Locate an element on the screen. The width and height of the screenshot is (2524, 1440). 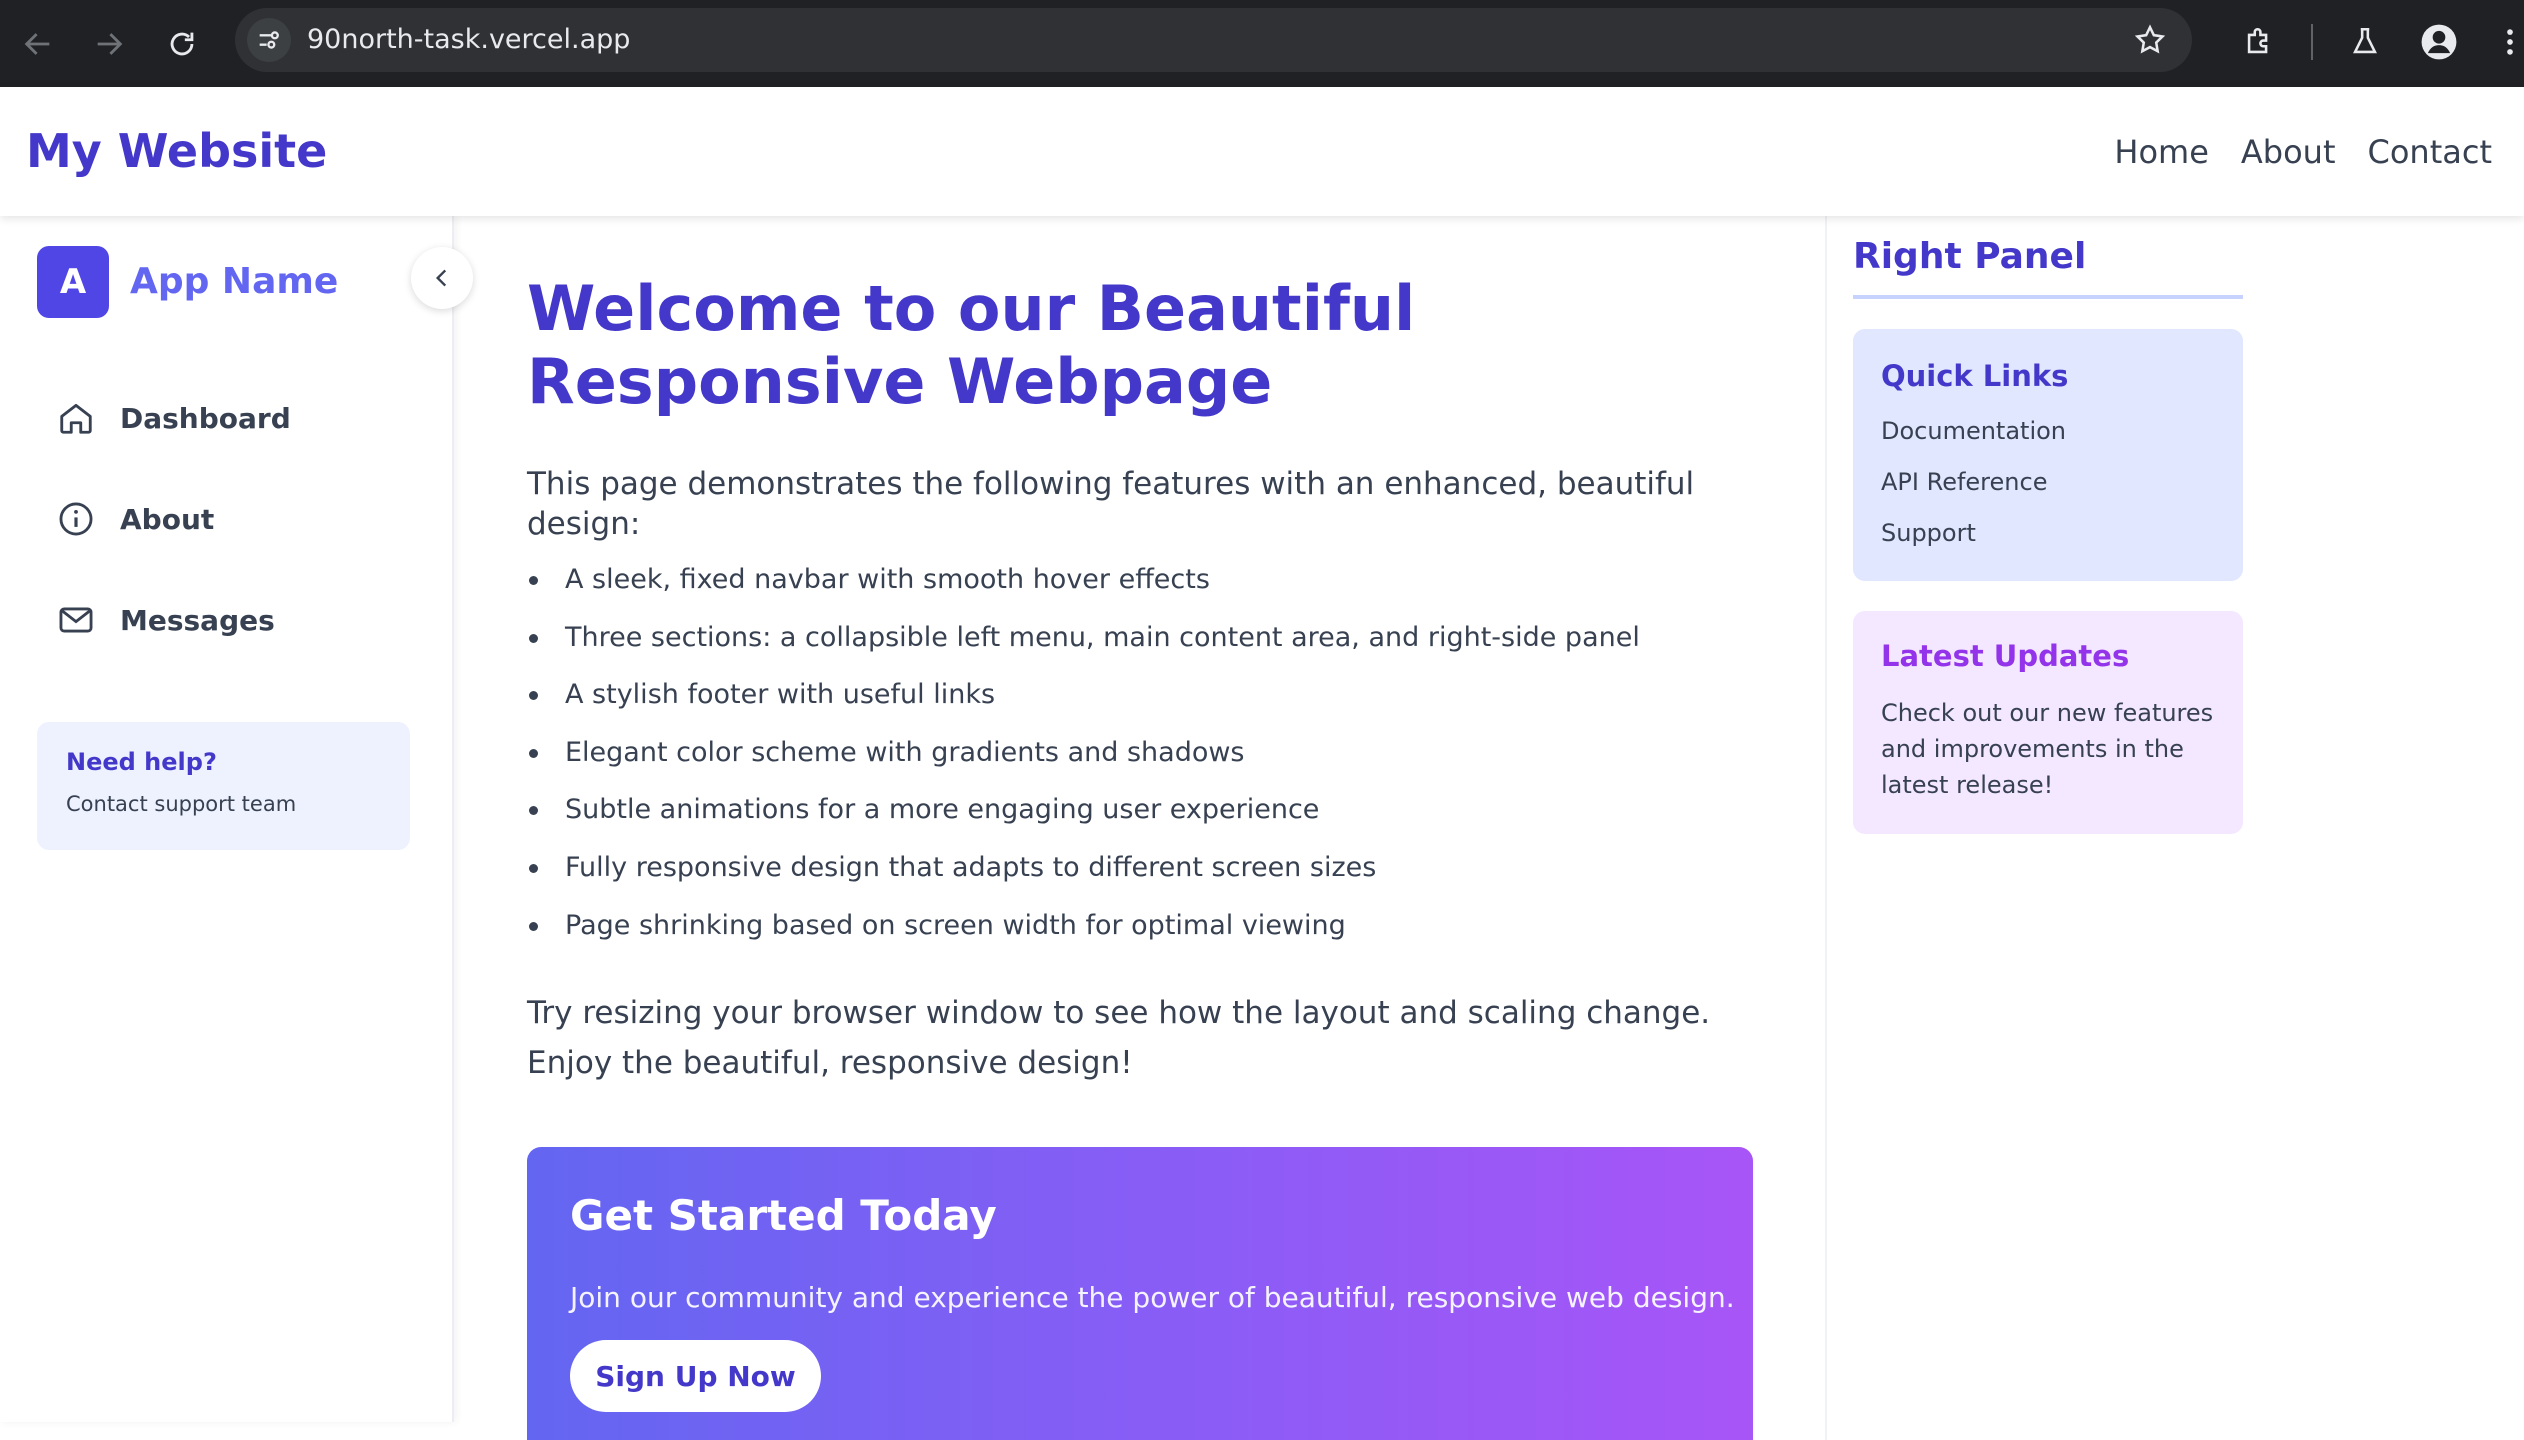
sidebar-item-label: Messages is located at coordinates (197, 620).